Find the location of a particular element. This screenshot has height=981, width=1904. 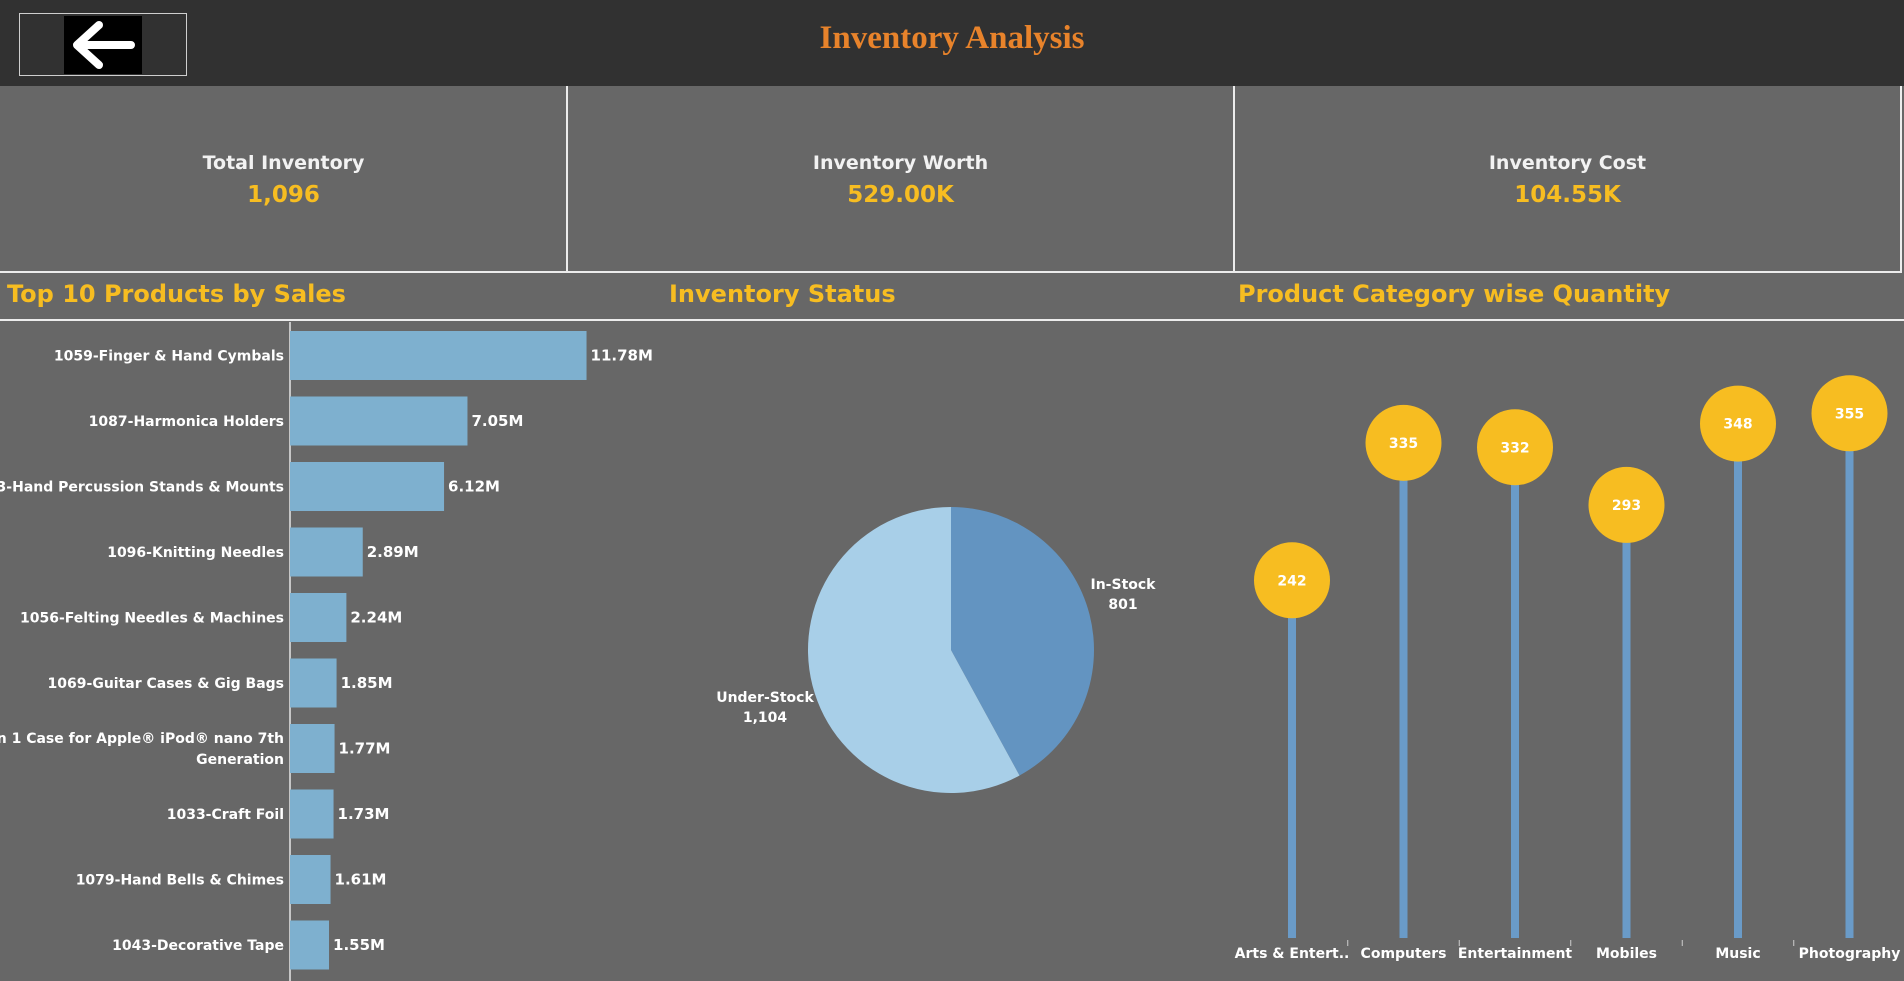

pie-slice-name-label: Under-Stock is located at coordinates (765, 698).